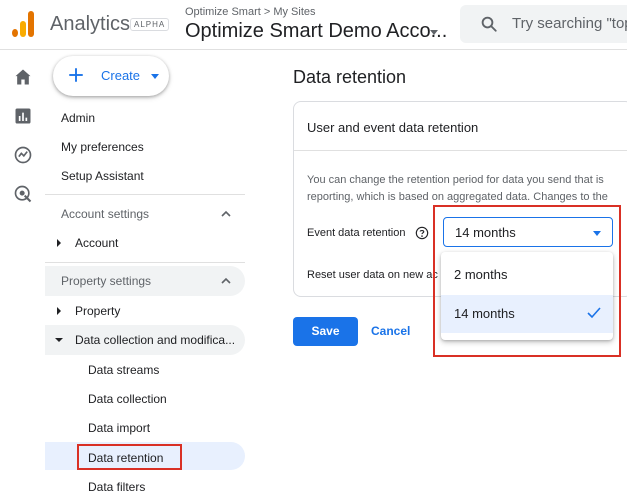 The image size is (627, 500). I want to click on nav-data-import: Data import, so click(119, 428).